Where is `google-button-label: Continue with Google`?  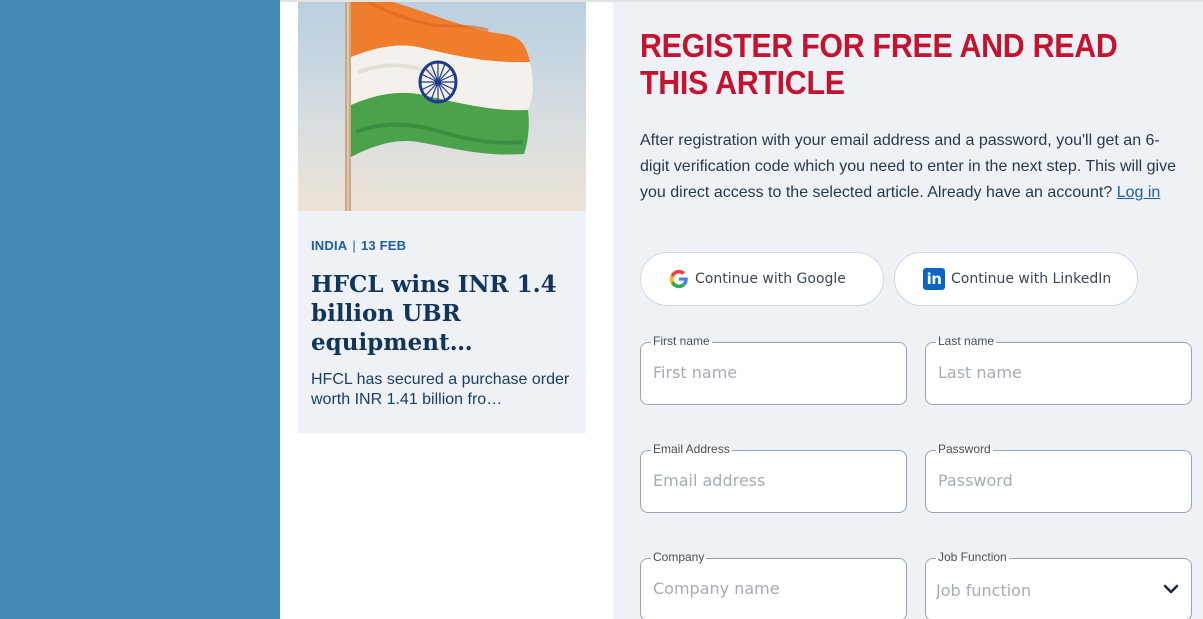
google-button-label: Continue with Google is located at coordinates (770, 279).